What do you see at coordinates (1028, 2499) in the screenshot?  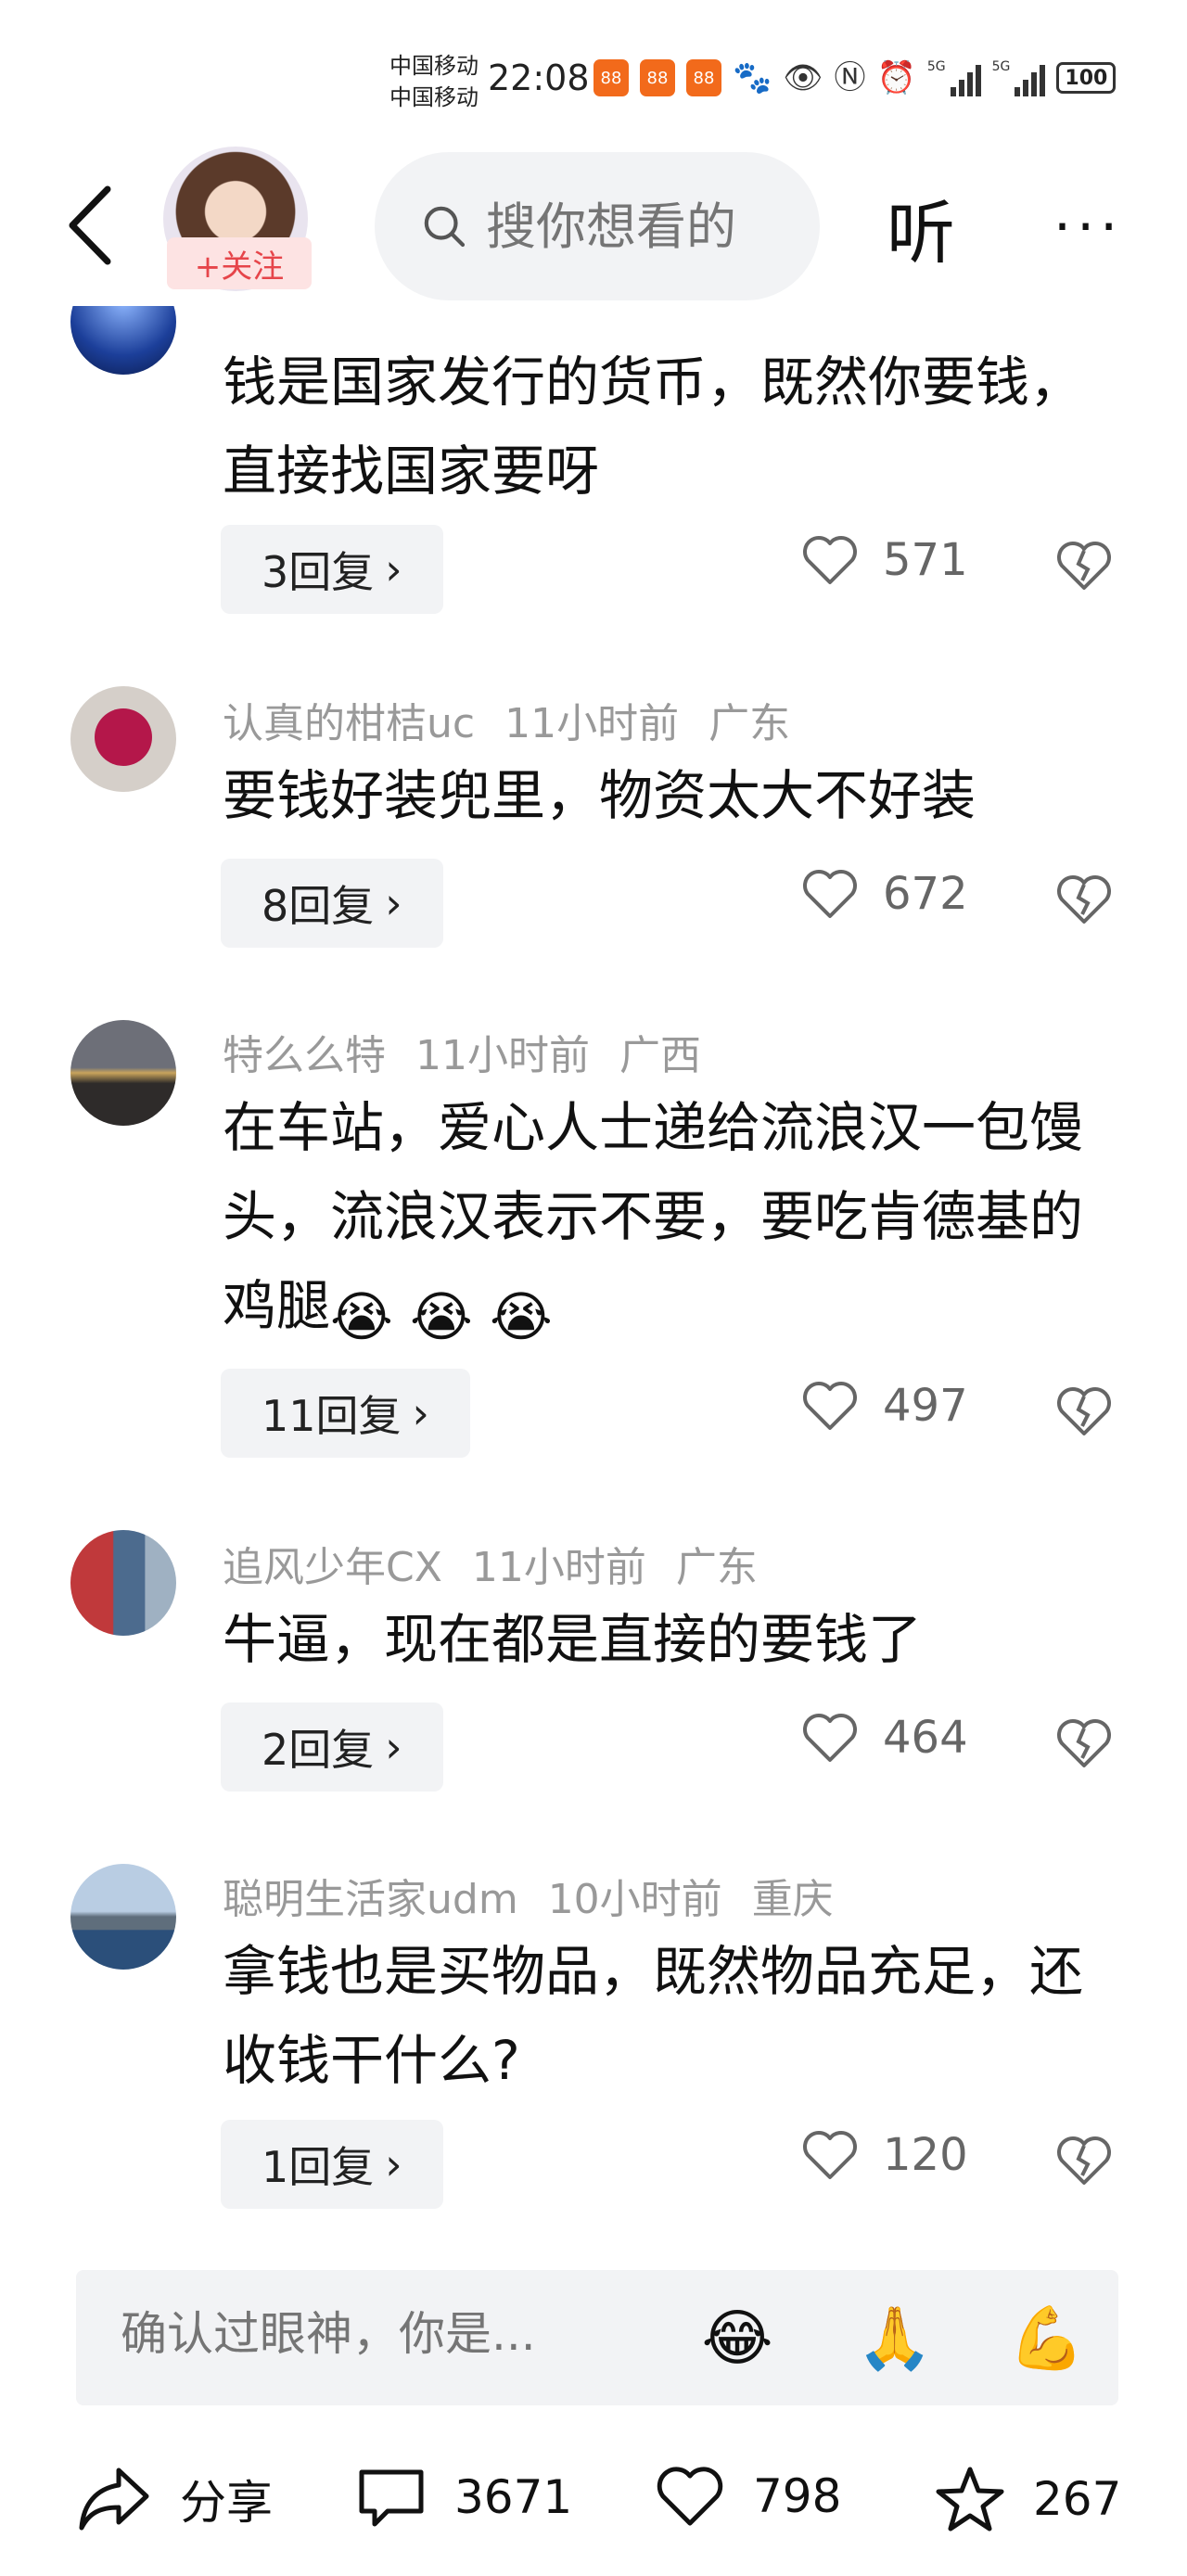 I see `favorite-button: 267` at bounding box center [1028, 2499].